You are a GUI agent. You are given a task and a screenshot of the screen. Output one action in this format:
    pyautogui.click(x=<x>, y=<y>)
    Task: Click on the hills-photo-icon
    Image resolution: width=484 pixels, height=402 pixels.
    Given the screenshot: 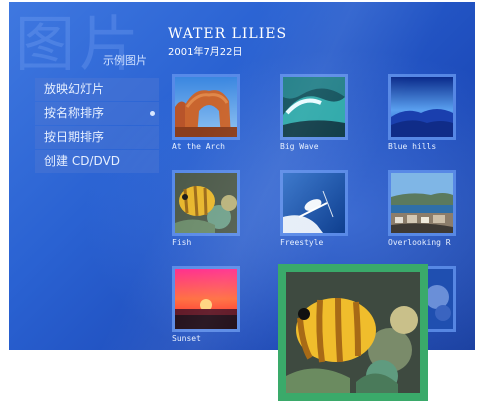 What is the action you would take?
    pyautogui.click(x=422, y=107)
    